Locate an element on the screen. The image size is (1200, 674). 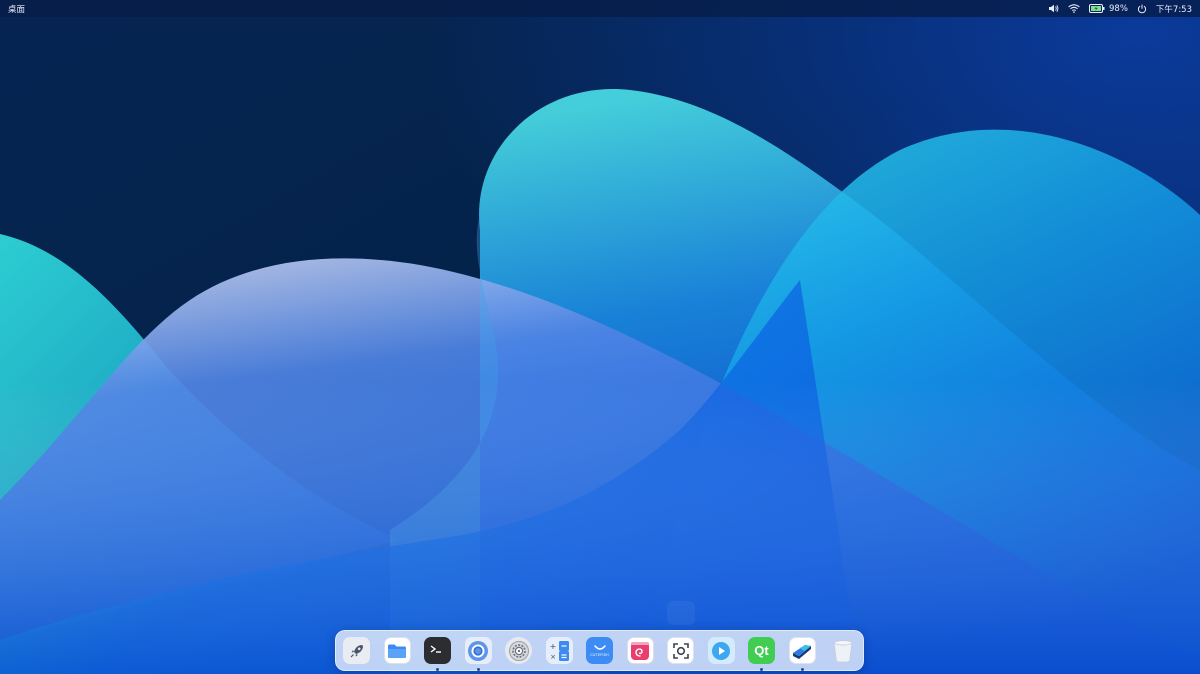
cutefish-label: CUTEFISH is located at coordinates (599, 654).